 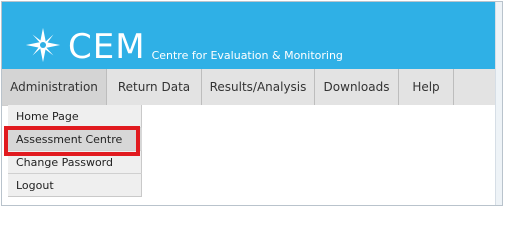 I want to click on logo-wordmark: CEM, so click(x=107, y=47).